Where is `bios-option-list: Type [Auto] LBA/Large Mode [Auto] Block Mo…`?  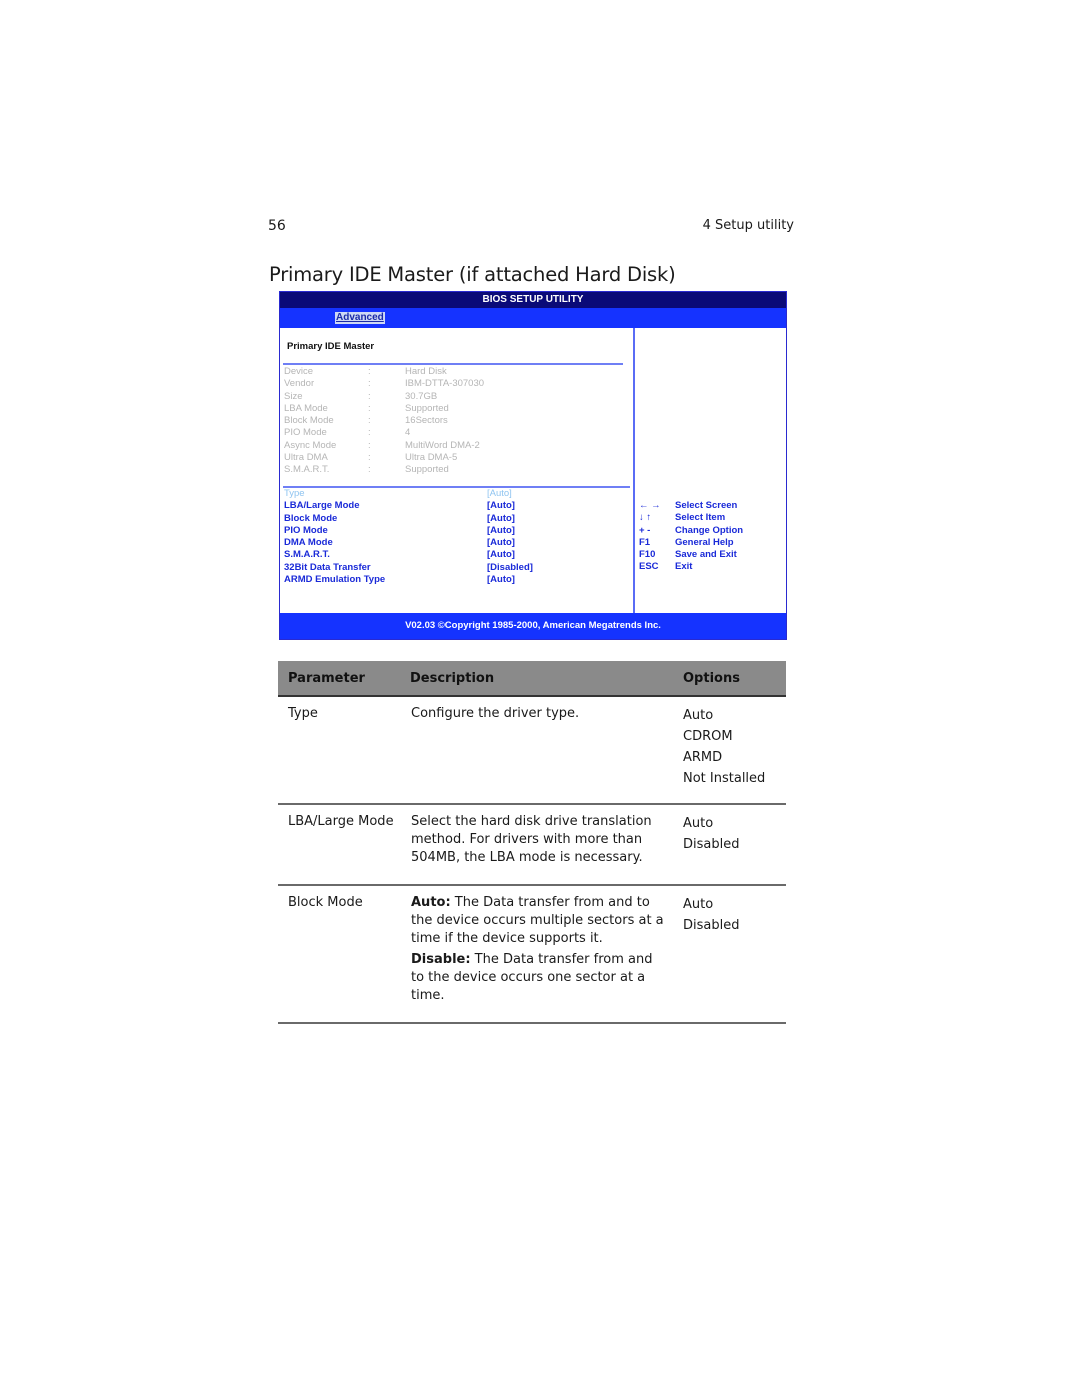 bios-option-list: Type [Auto] LBA/Large Mode [Auto] Block Mo… is located at coordinates (456, 537).